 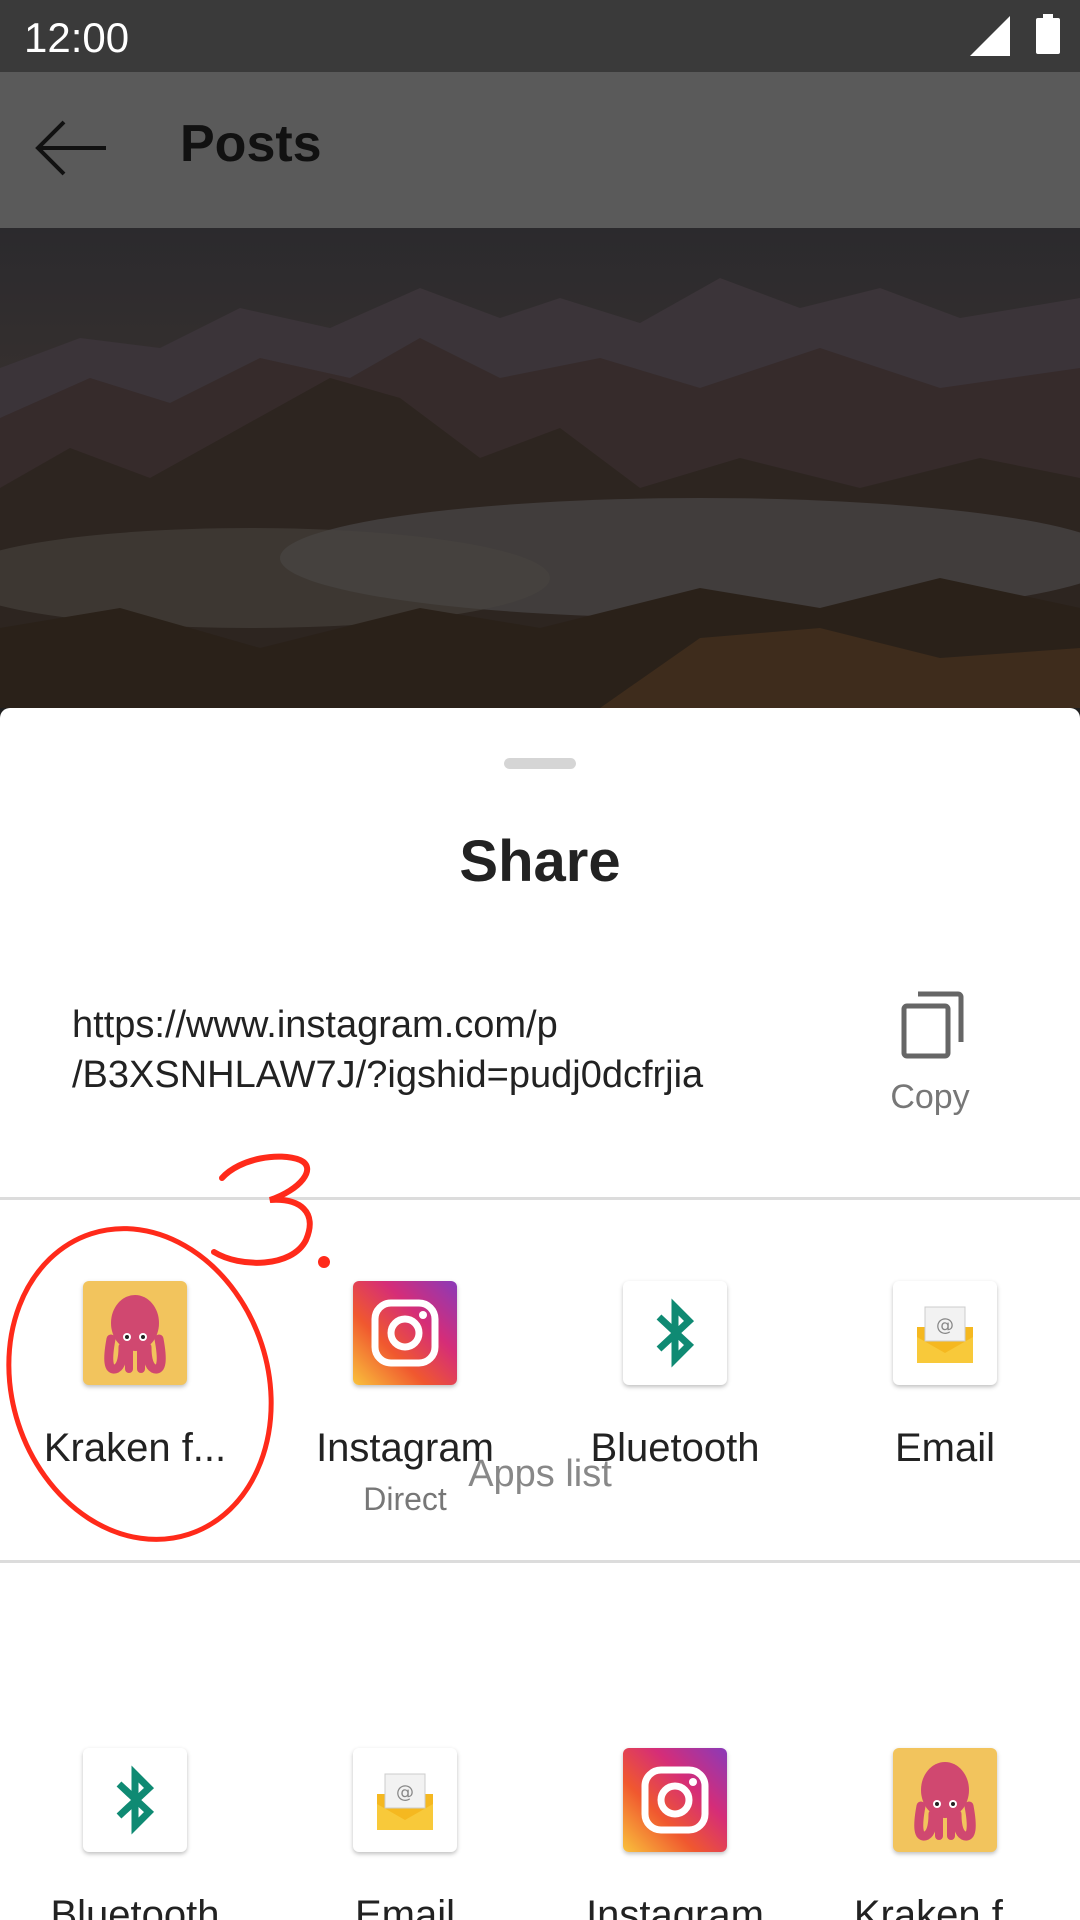 What do you see at coordinates (675, 1906) in the screenshot?
I see `apps-list-label: Instagram` at bounding box center [675, 1906].